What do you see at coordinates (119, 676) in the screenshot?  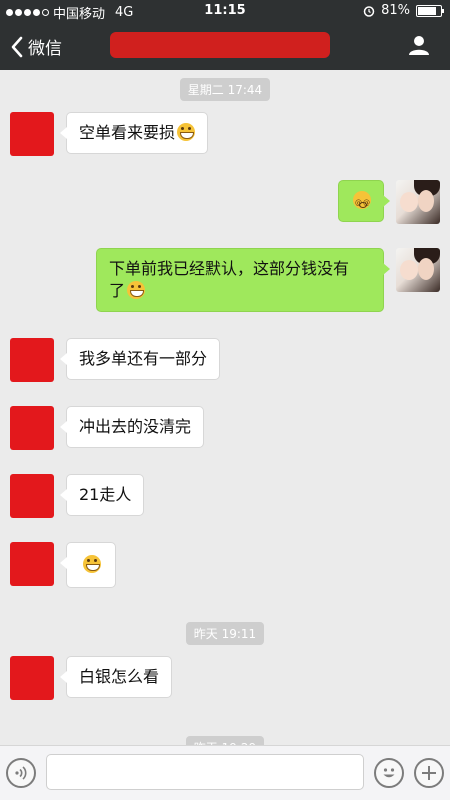 I see `message-text: 白银怎么看` at bounding box center [119, 676].